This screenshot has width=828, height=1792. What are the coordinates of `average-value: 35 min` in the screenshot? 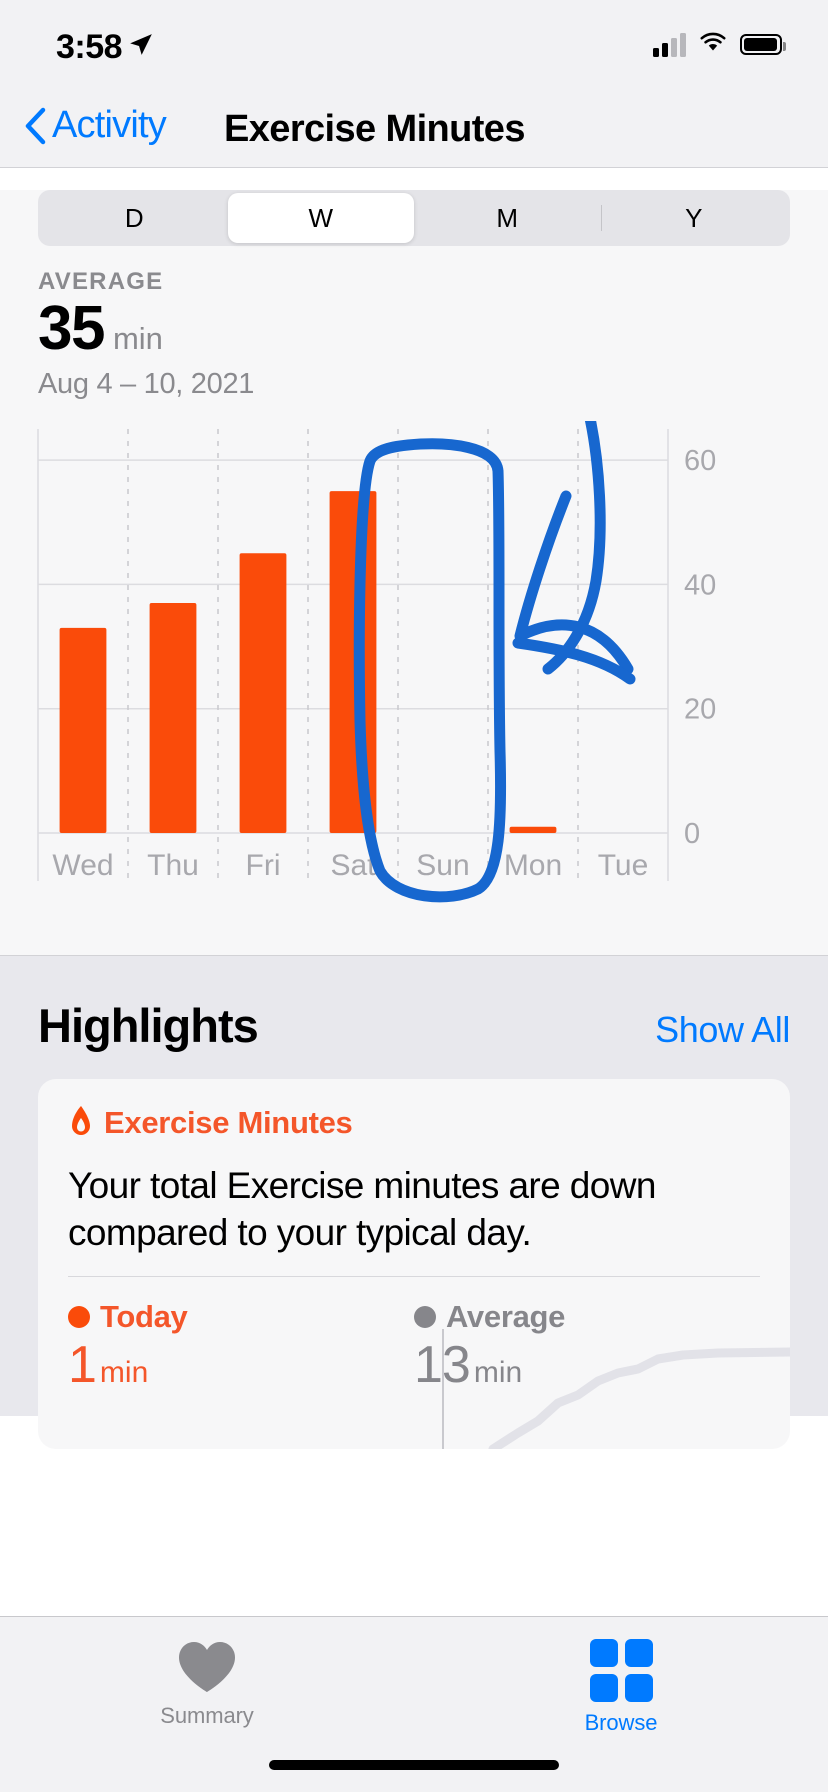 It's located at (433, 329).